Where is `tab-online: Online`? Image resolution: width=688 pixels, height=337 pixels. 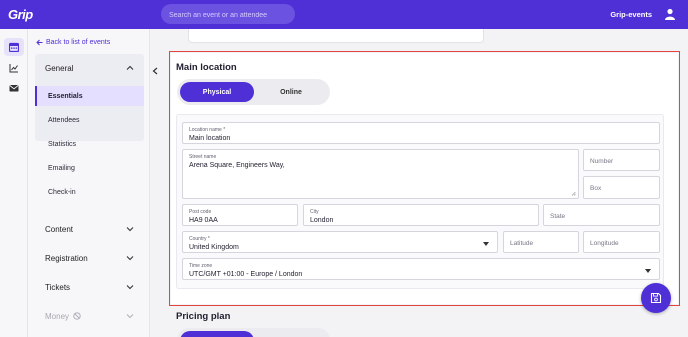
tab-online: Online is located at coordinates (291, 92).